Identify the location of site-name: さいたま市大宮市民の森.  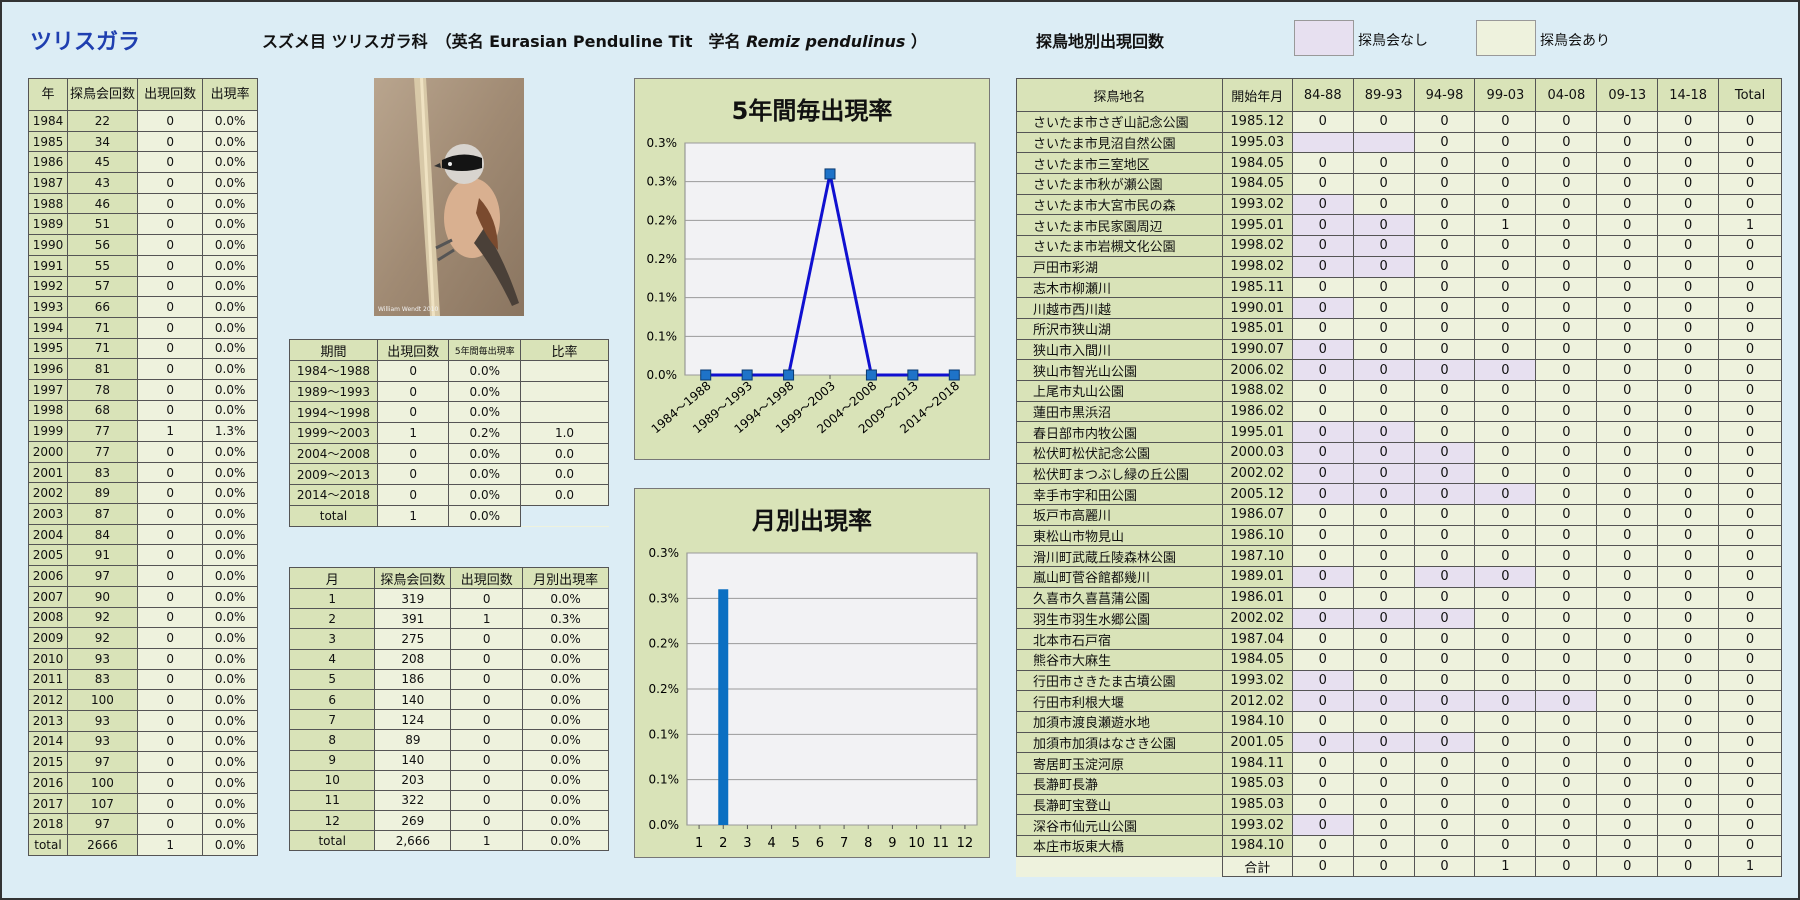
(1119, 204).